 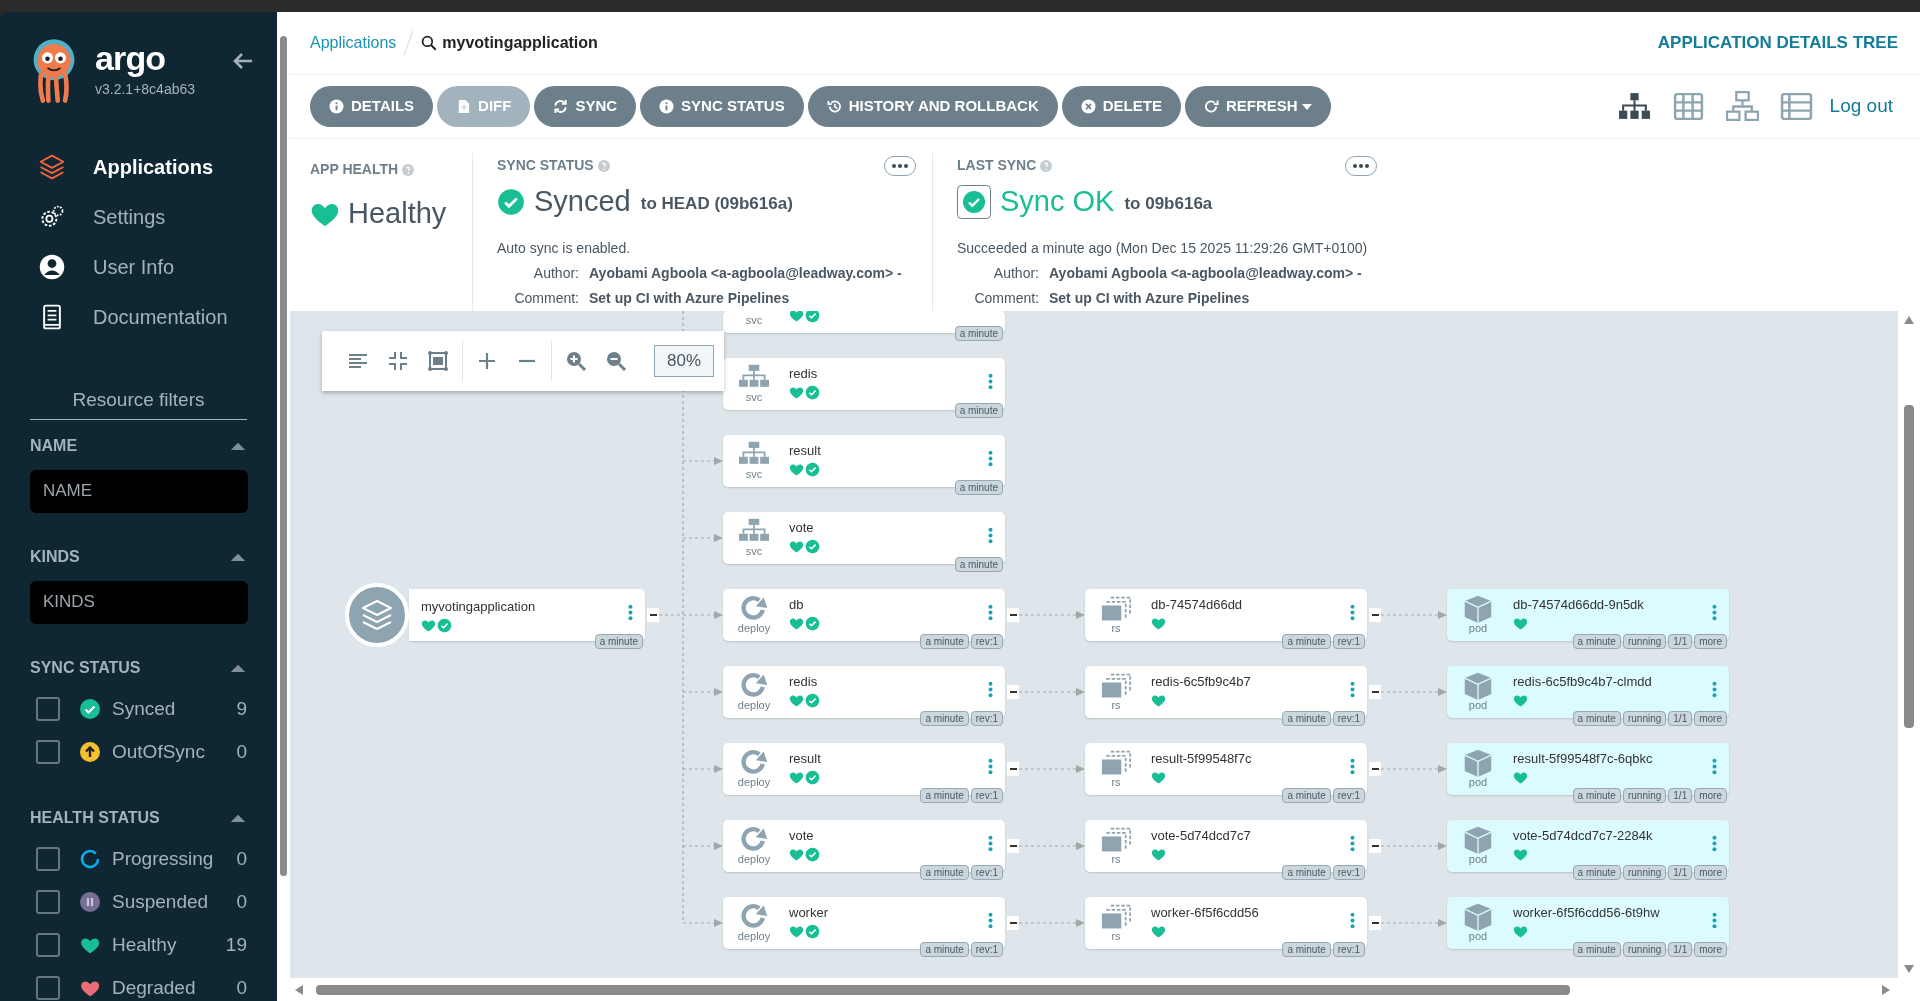 What do you see at coordinates (1861, 106) in the screenshot?
I see `logout-link: Log out` at bounding box center [1861, 106].